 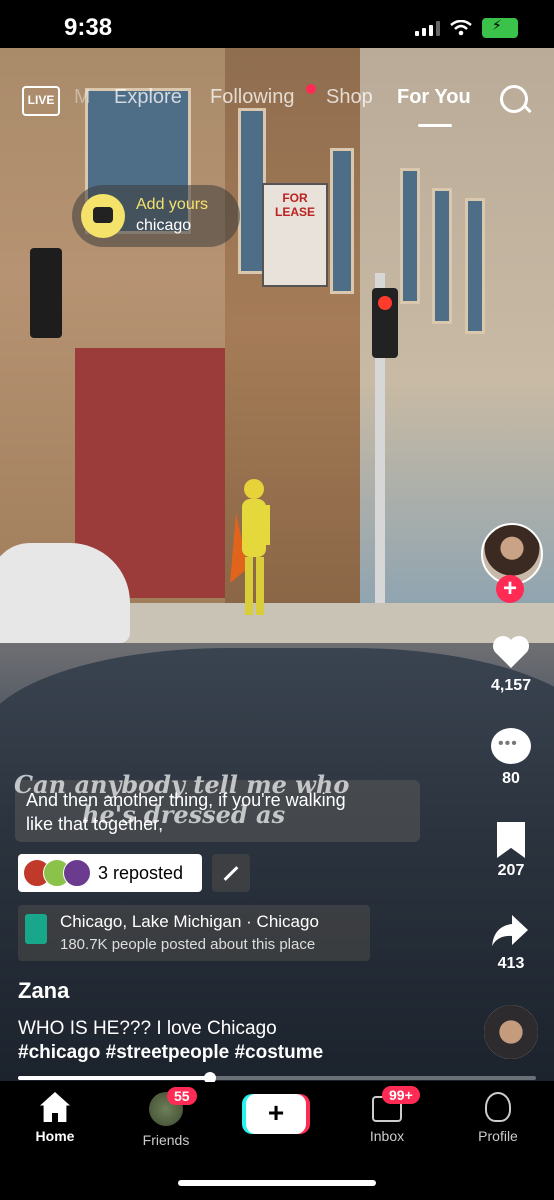 What do you see at coordinates (182, 1096) in the screenshot?
I see `friends-badge: 55` at bounding box center [182, 1096].